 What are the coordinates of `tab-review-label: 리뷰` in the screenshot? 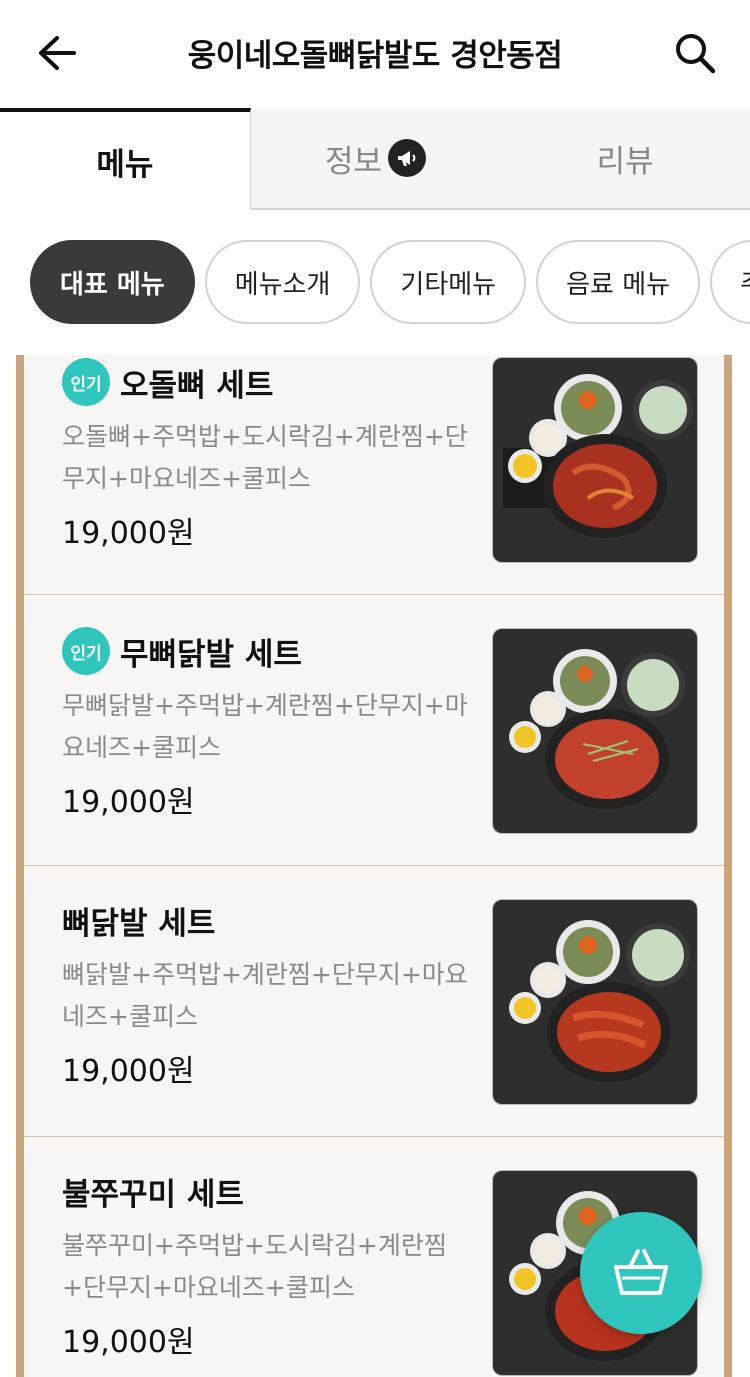 It's located at (625, 161).